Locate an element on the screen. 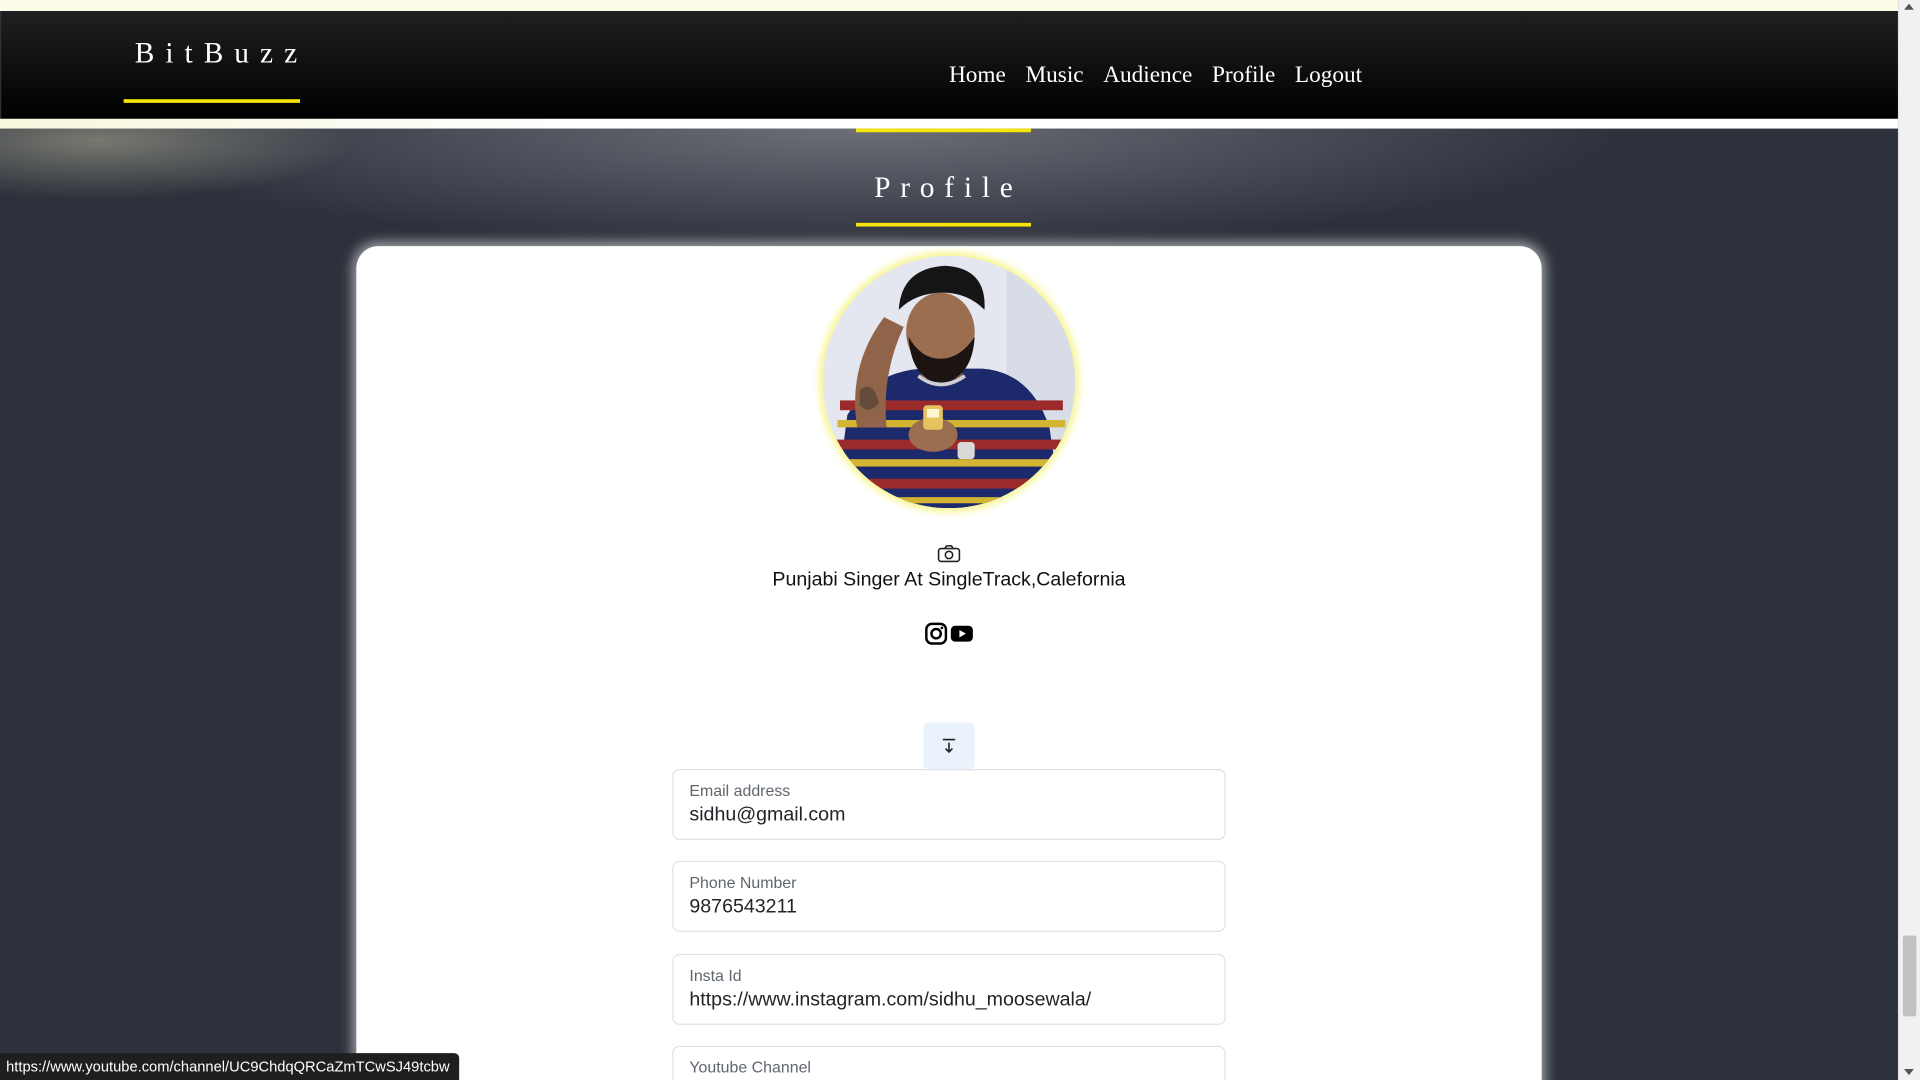  youtube-icon is located at coordinates (961, 633).